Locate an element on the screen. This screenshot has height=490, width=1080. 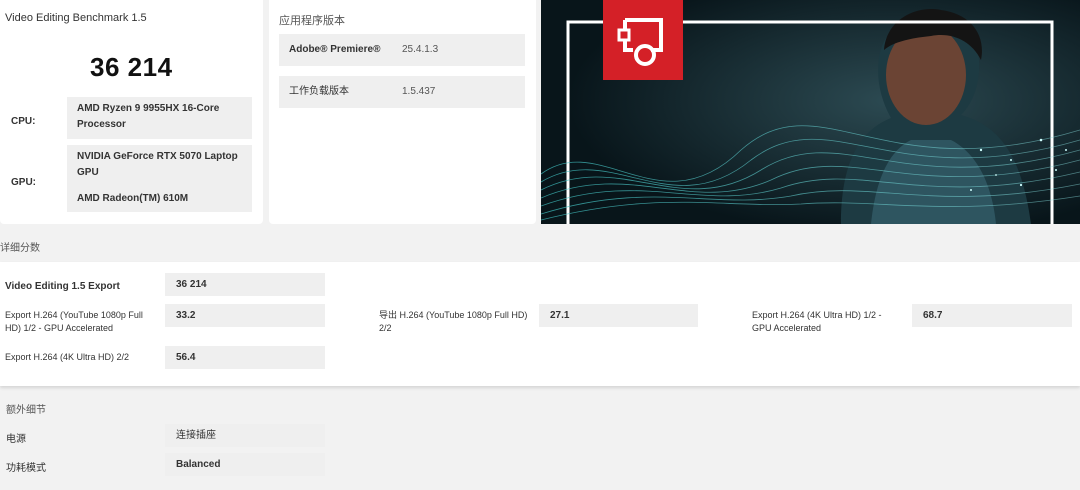
app-version-title: 应用程序版本 is located at coordinates (312, 20).